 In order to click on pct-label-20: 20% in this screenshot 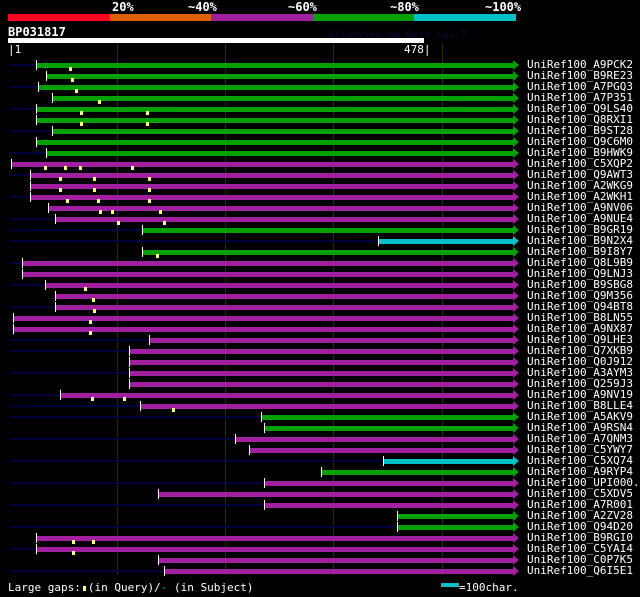, I will do `click(123, 7)`.